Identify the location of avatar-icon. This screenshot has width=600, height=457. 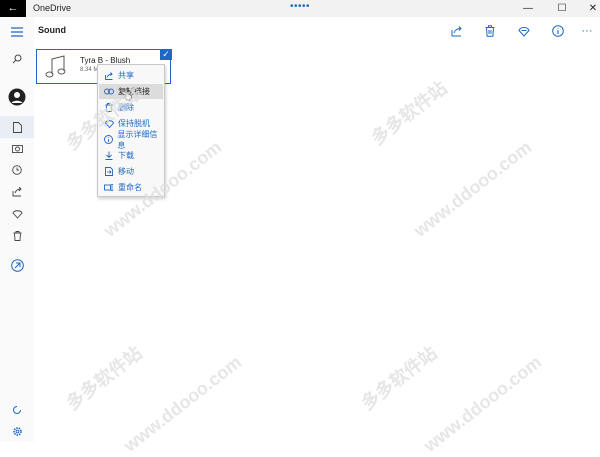
(17, 97).